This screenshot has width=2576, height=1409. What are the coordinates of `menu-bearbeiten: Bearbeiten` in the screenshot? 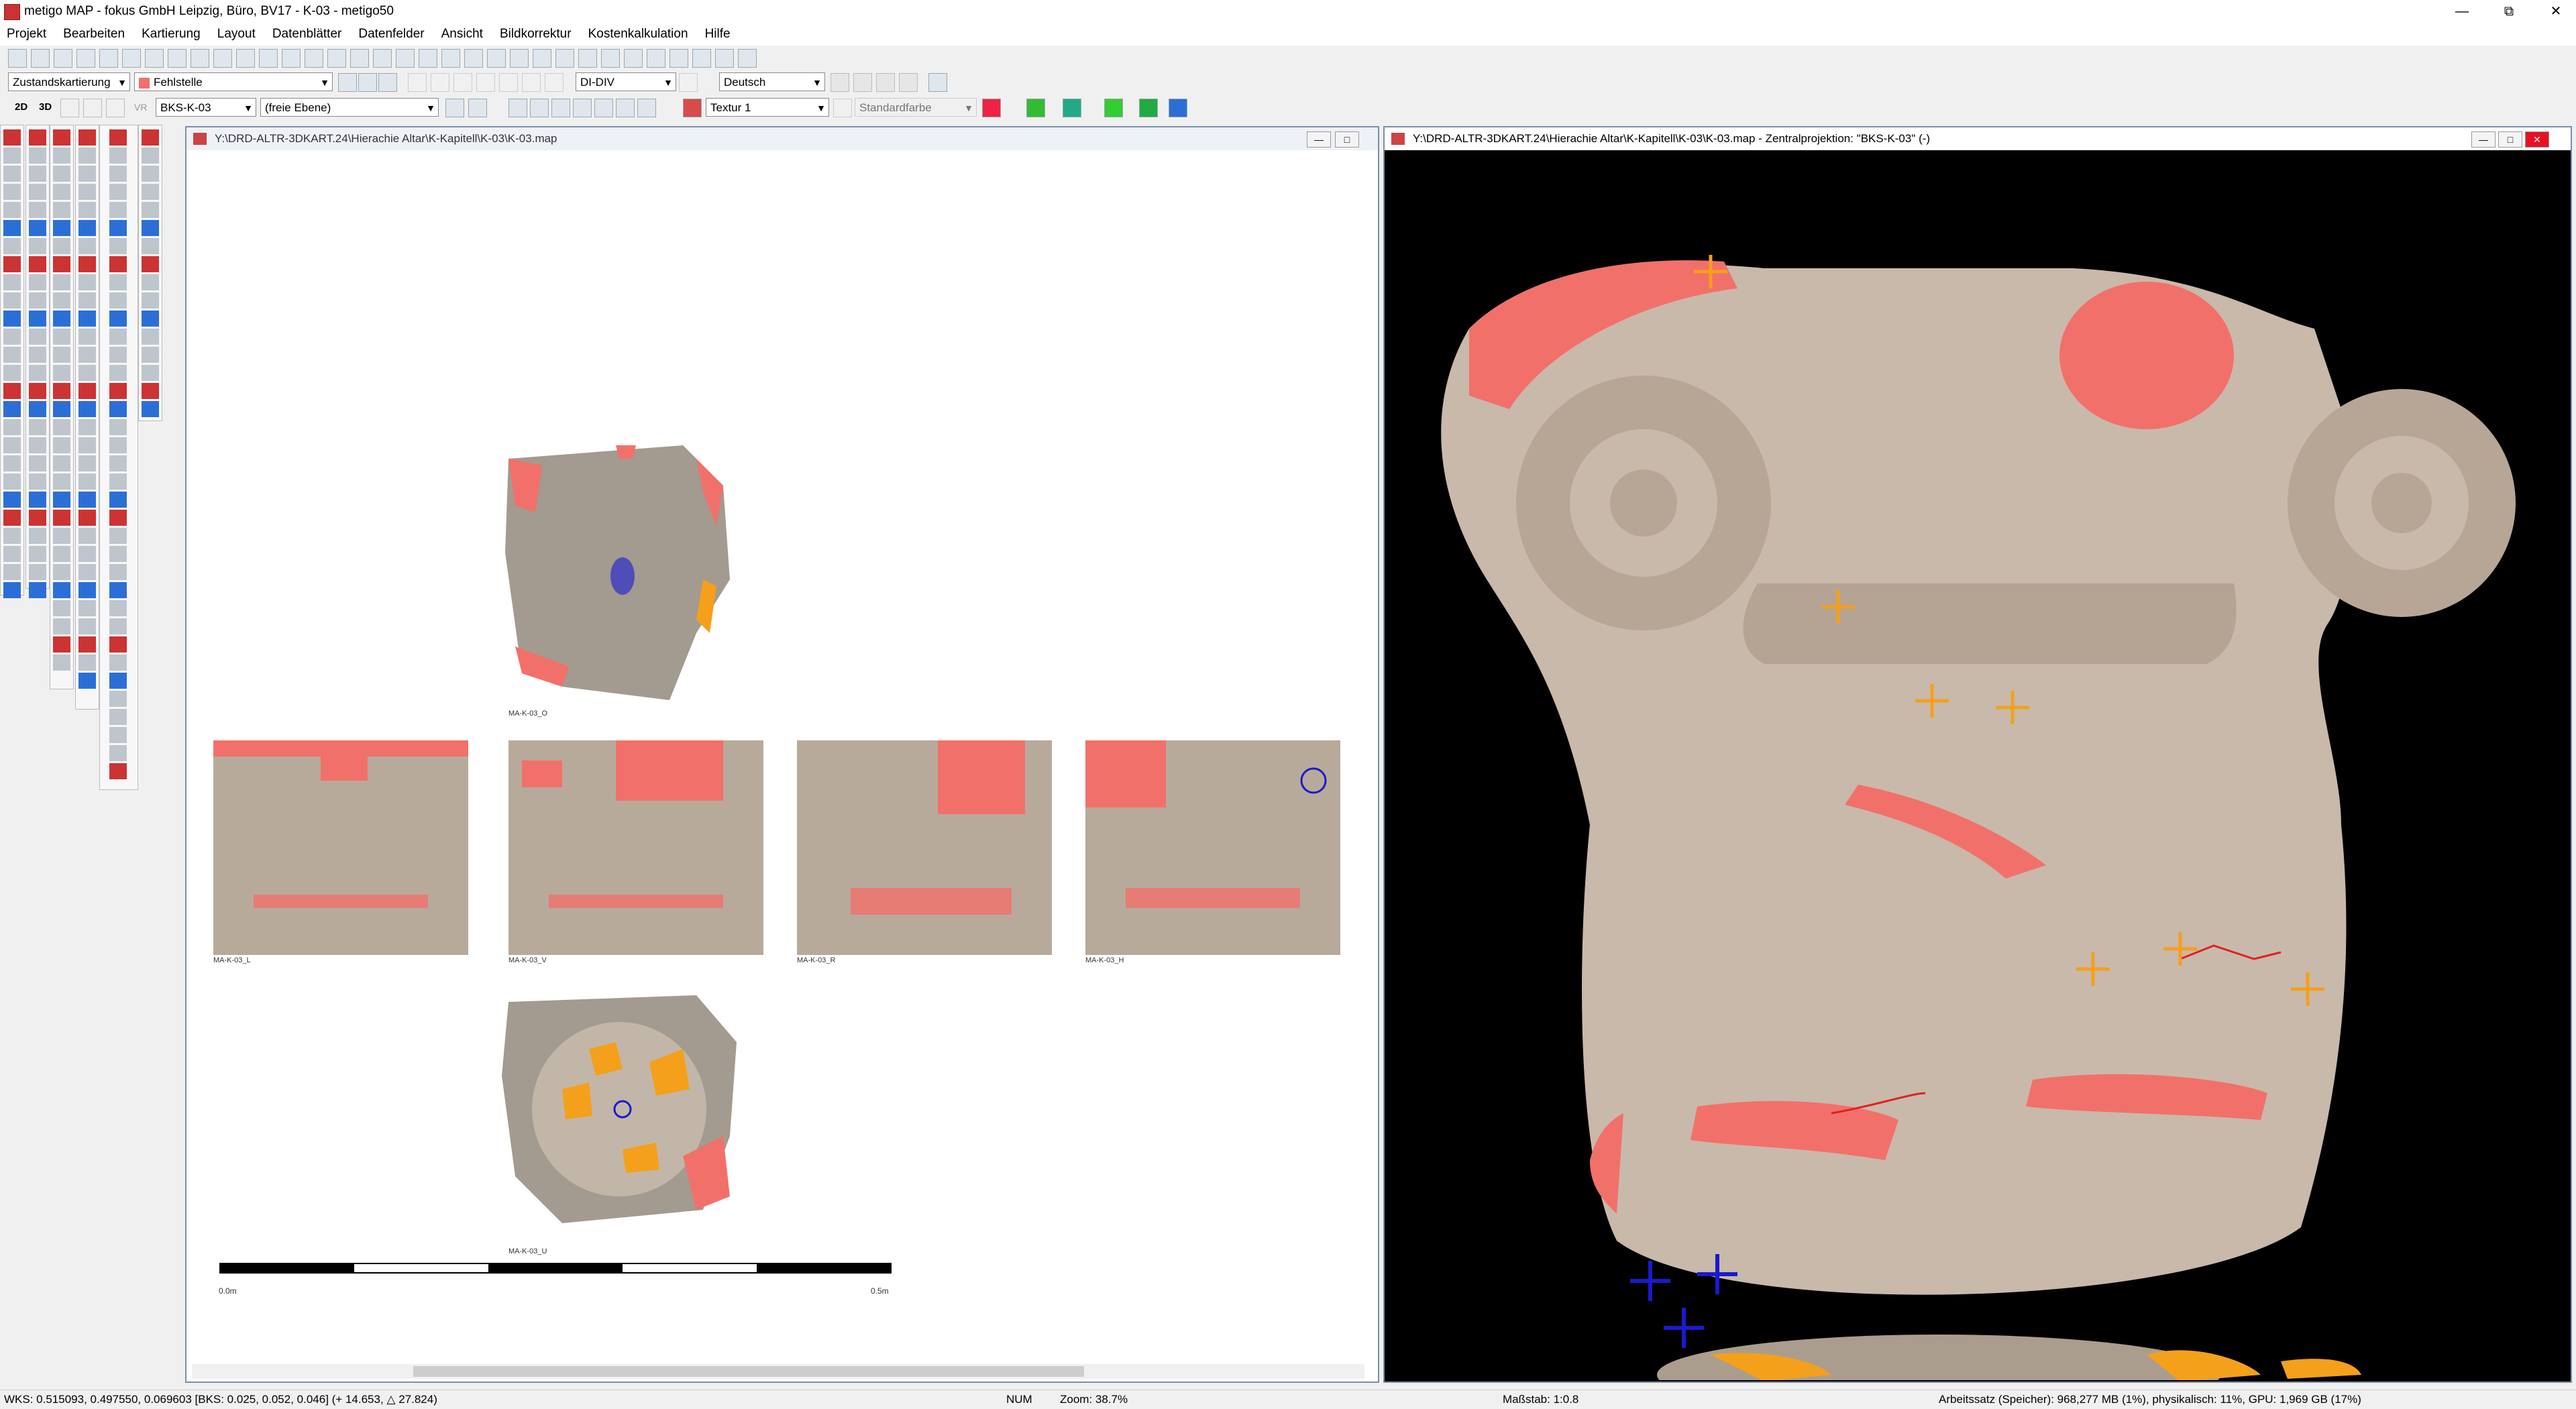 It's located at (93, 34).